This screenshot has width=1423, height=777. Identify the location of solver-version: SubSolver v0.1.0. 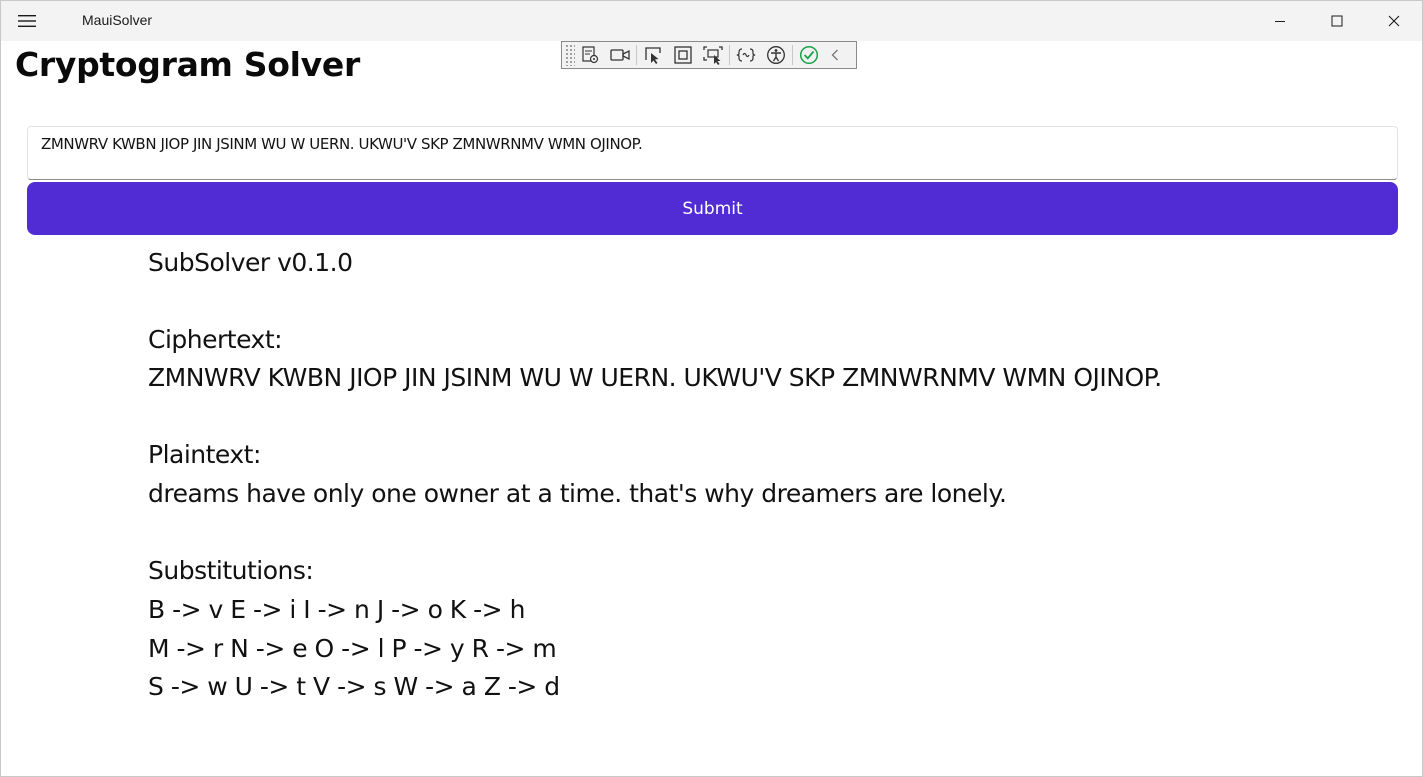
(250, 262).